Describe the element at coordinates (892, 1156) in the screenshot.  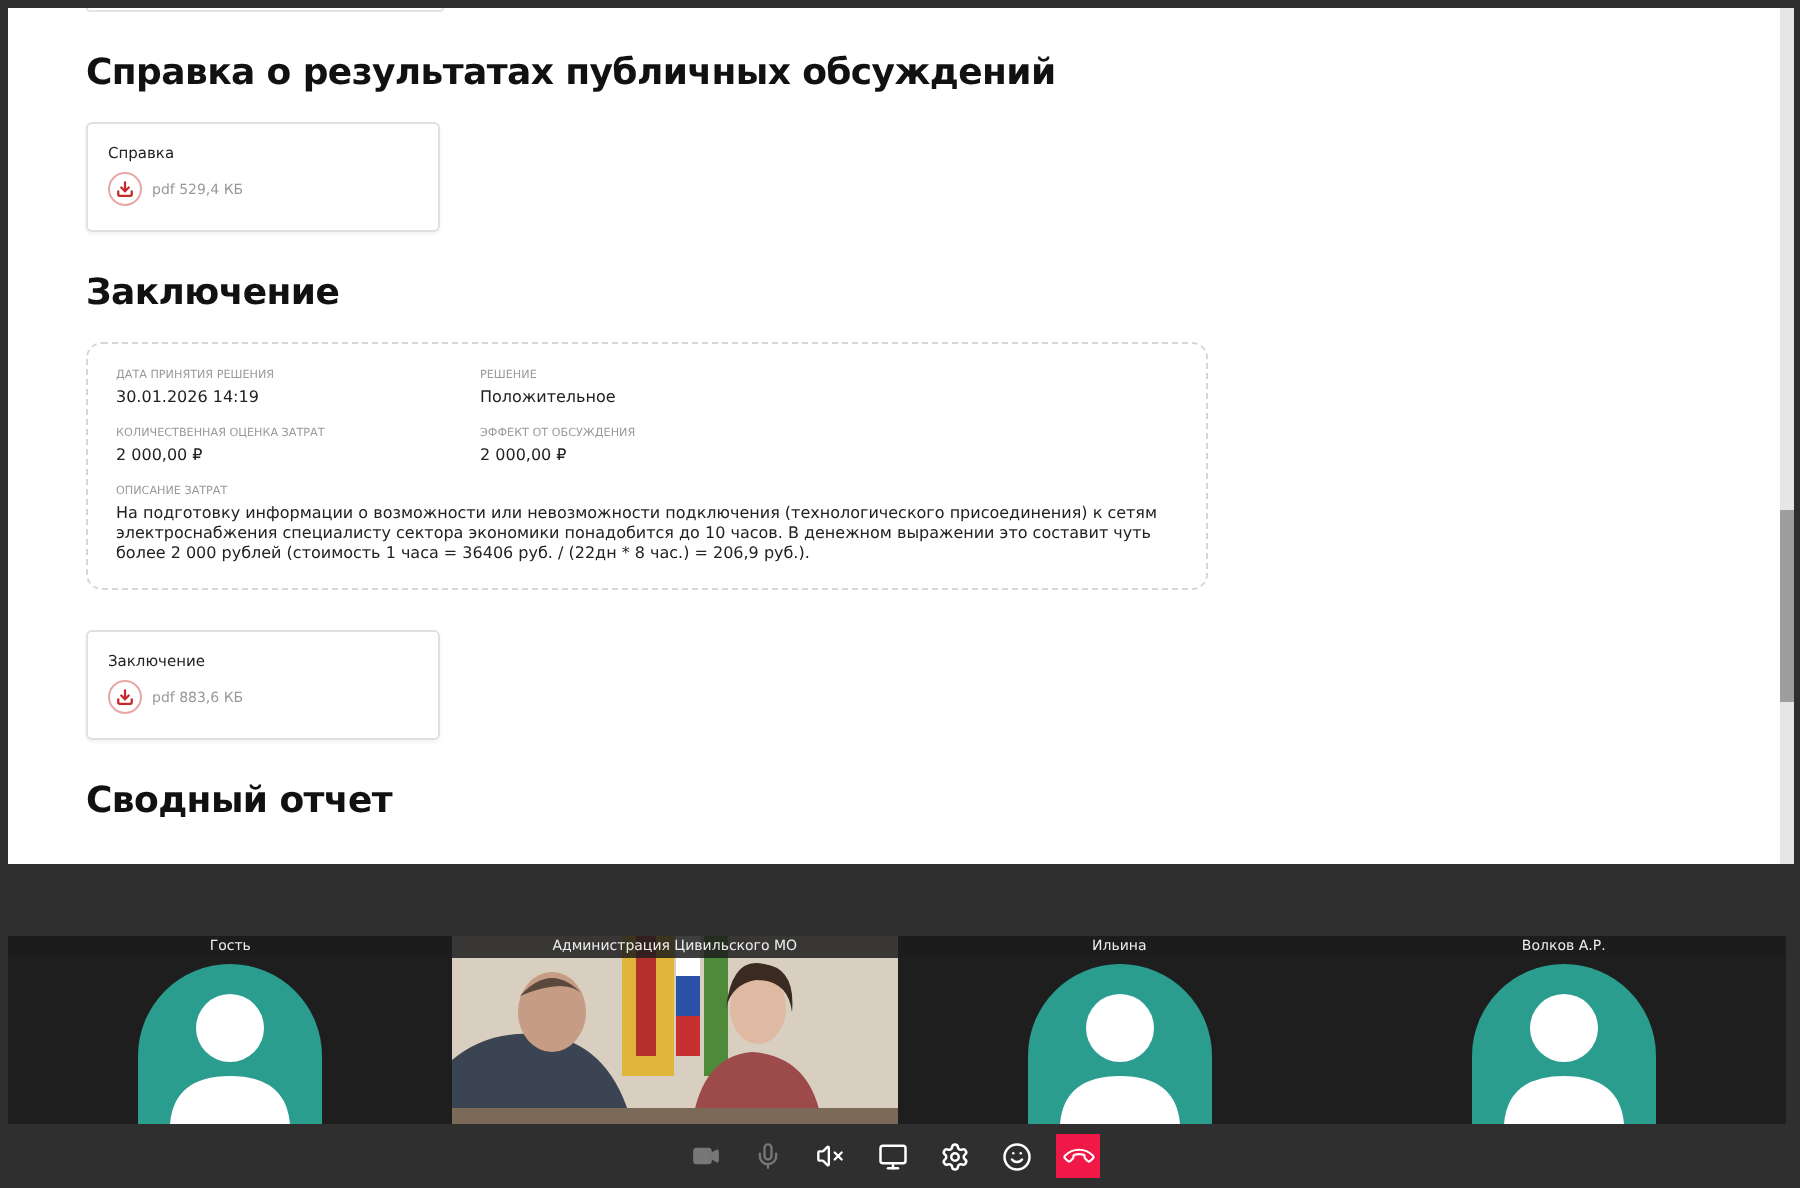
I see `monitor-icon` at that location.